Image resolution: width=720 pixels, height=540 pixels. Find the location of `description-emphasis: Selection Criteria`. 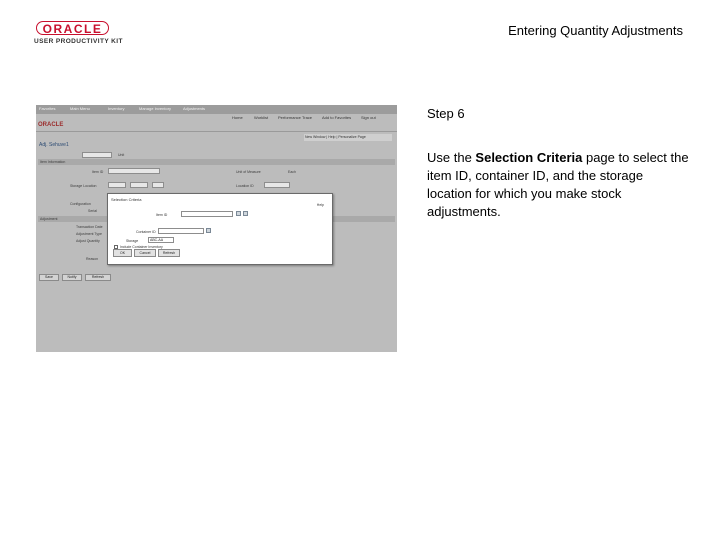

description-emphasis: Selection Criteria is located at coordinates (529, 157).